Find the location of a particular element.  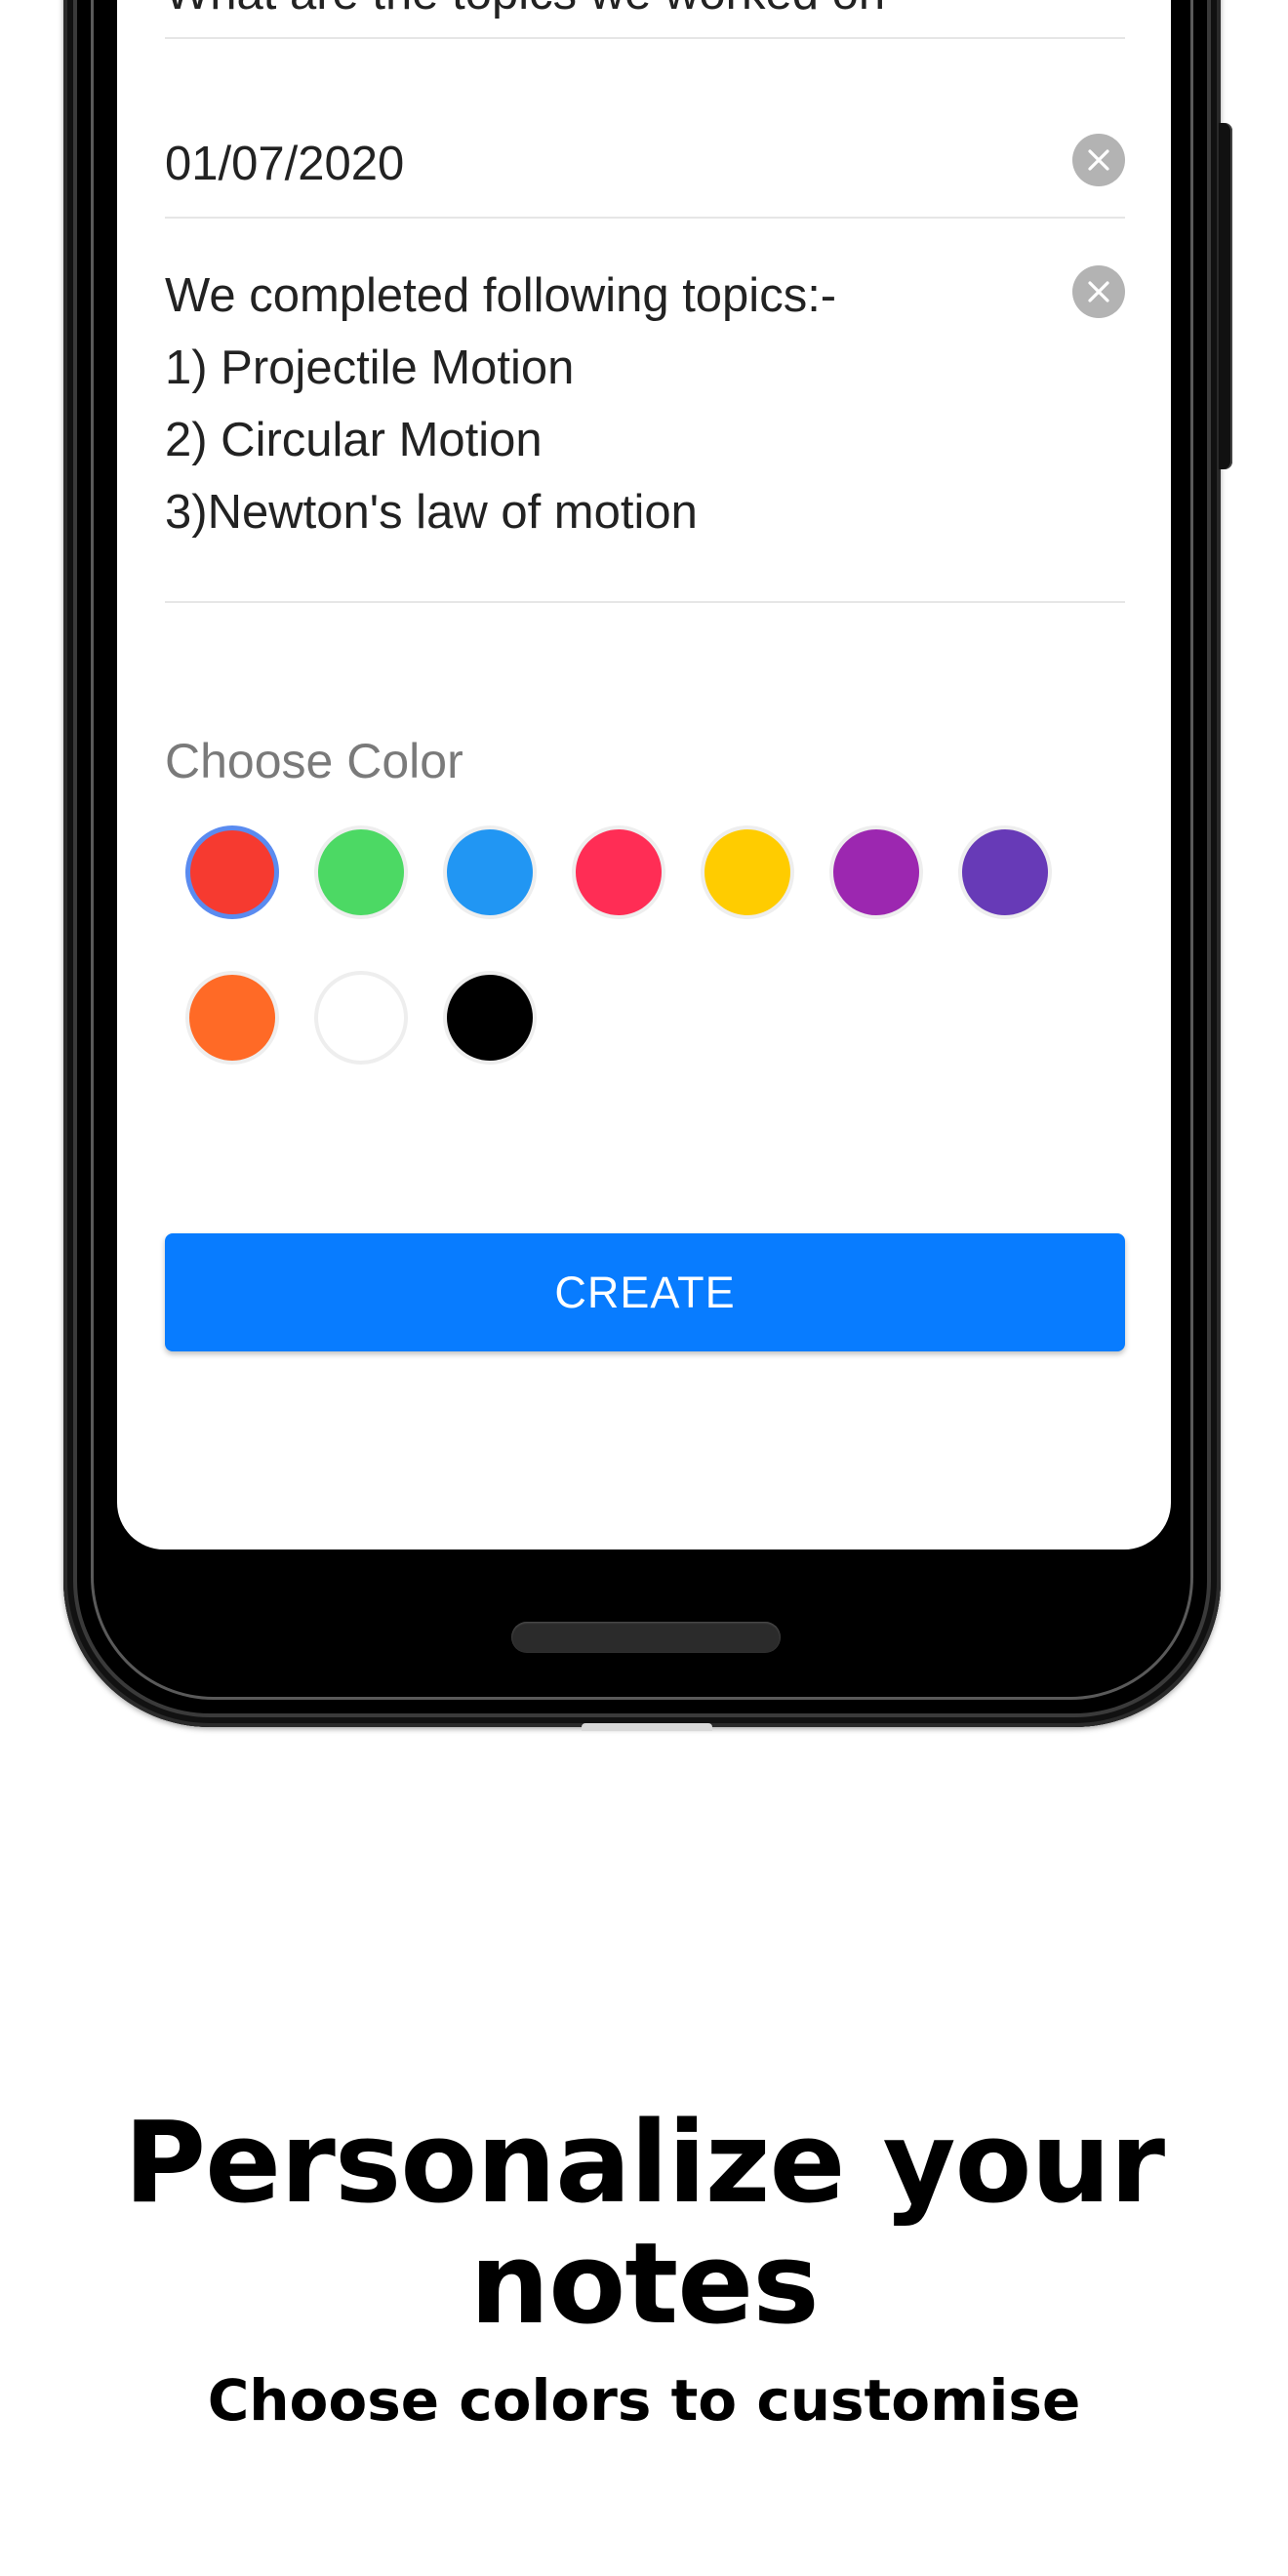

create-button: CREATE is located at coordinates (645, 1292).